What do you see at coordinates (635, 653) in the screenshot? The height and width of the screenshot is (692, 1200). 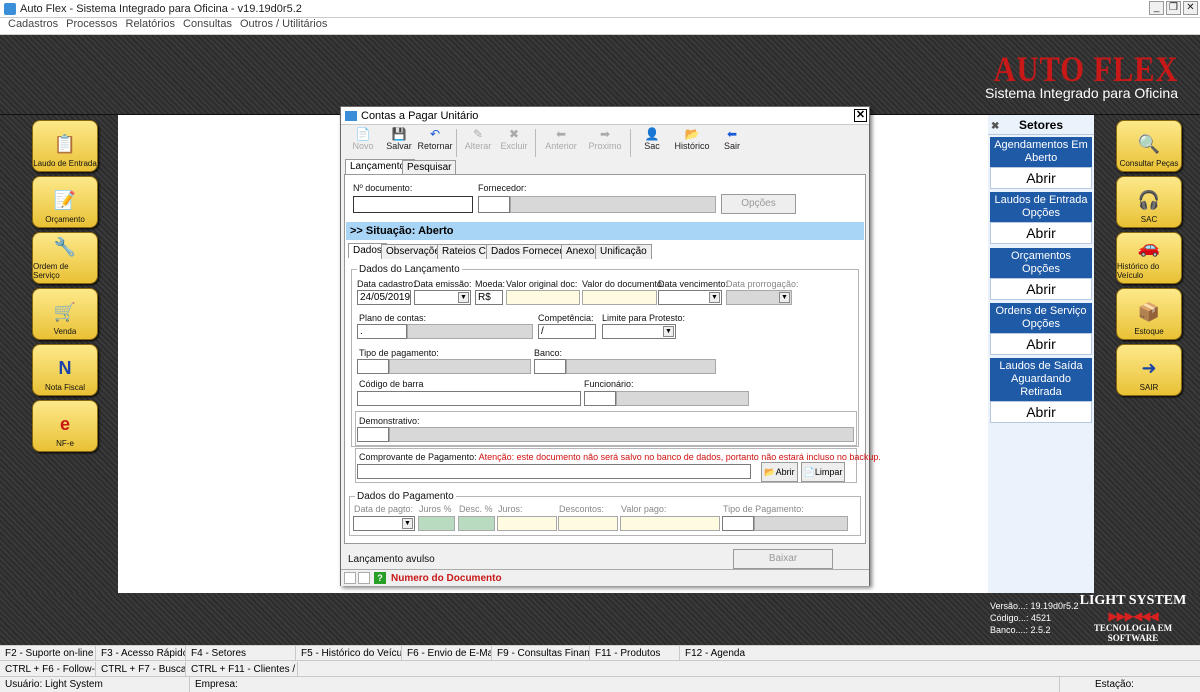 I see `fkey-f11: F11 - Produtos` at bounding box center [635, 653].